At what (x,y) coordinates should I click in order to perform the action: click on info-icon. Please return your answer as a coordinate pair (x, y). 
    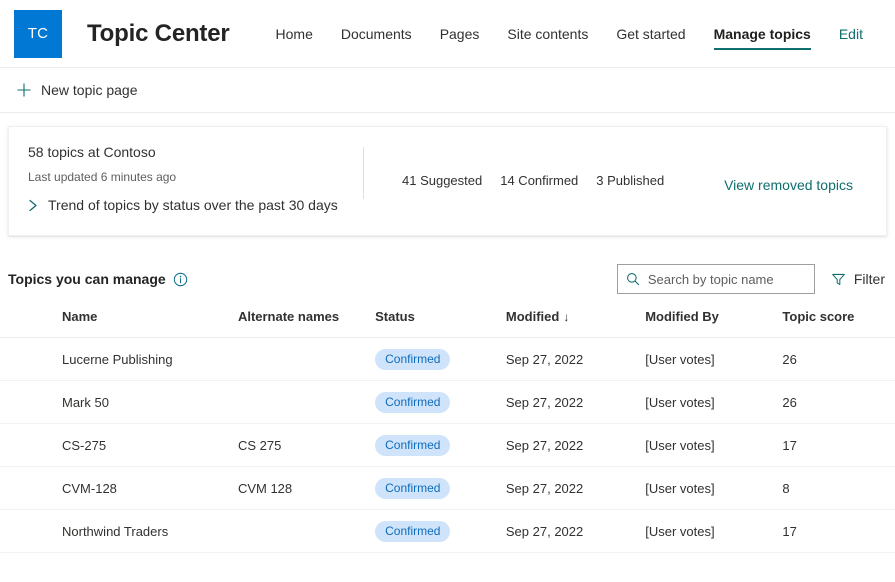
    Looking at the image, I should click on (180, 279).